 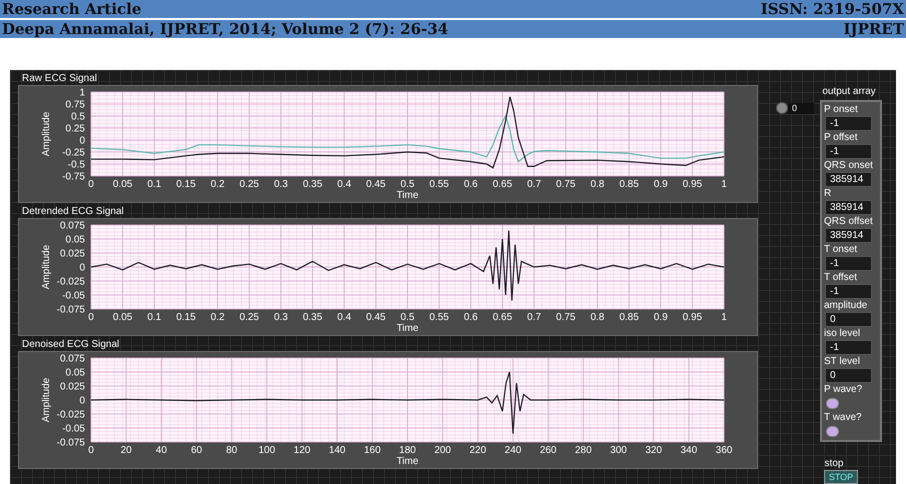 I want to click on axis-tick-label: 60, so click(x=196, y=450).